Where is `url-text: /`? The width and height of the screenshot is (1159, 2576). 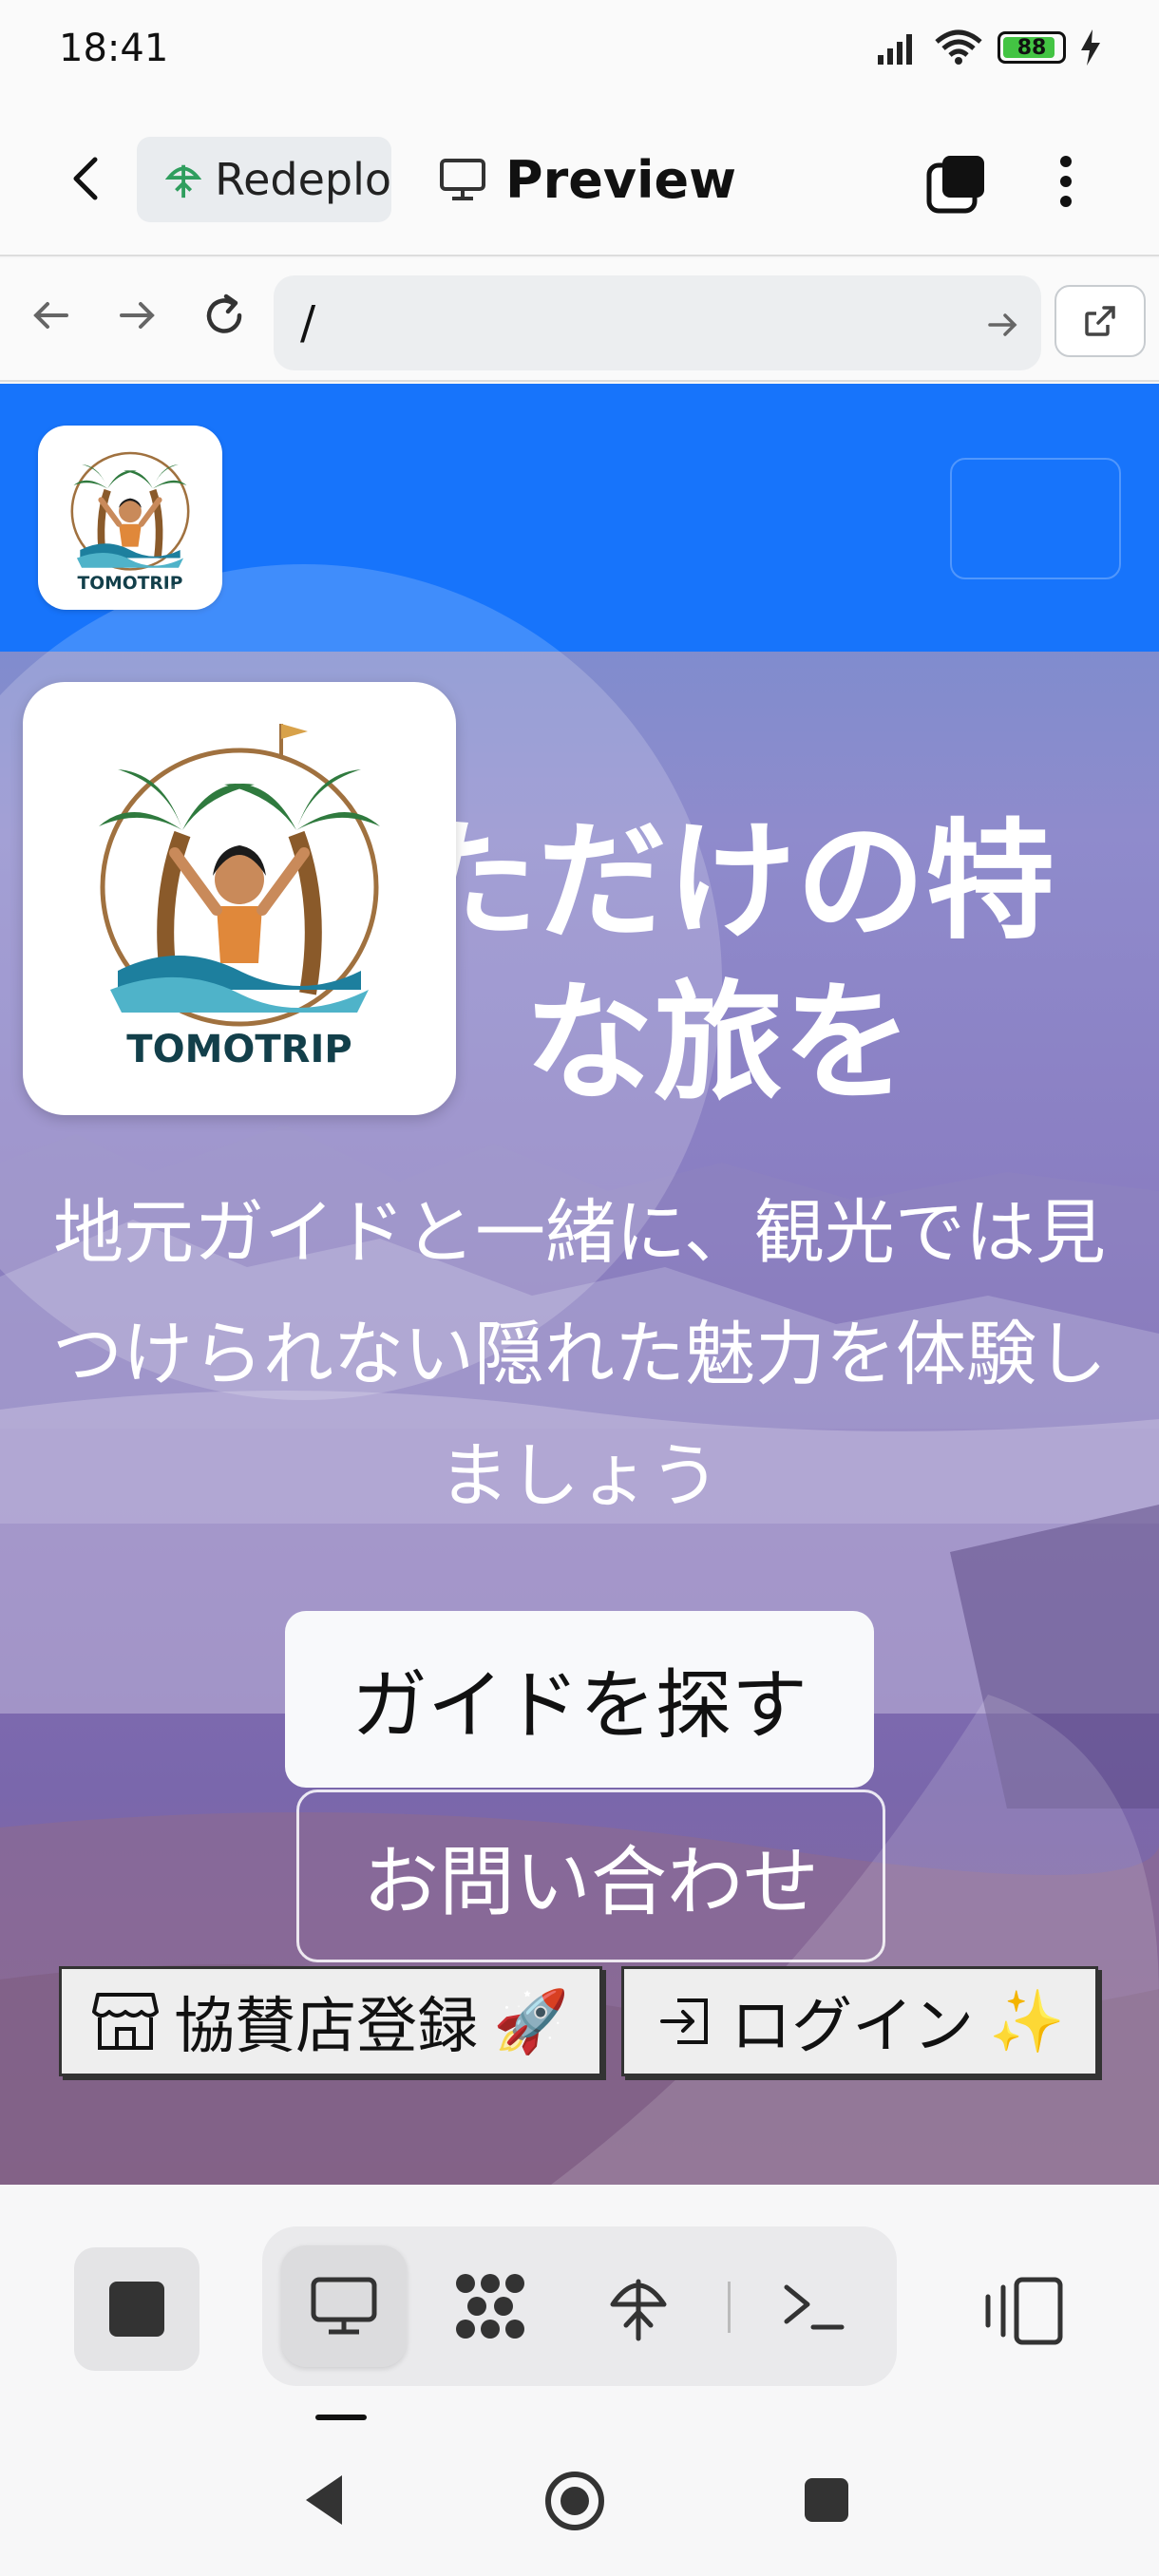
url-text: / is located at coordinates (308, 323).